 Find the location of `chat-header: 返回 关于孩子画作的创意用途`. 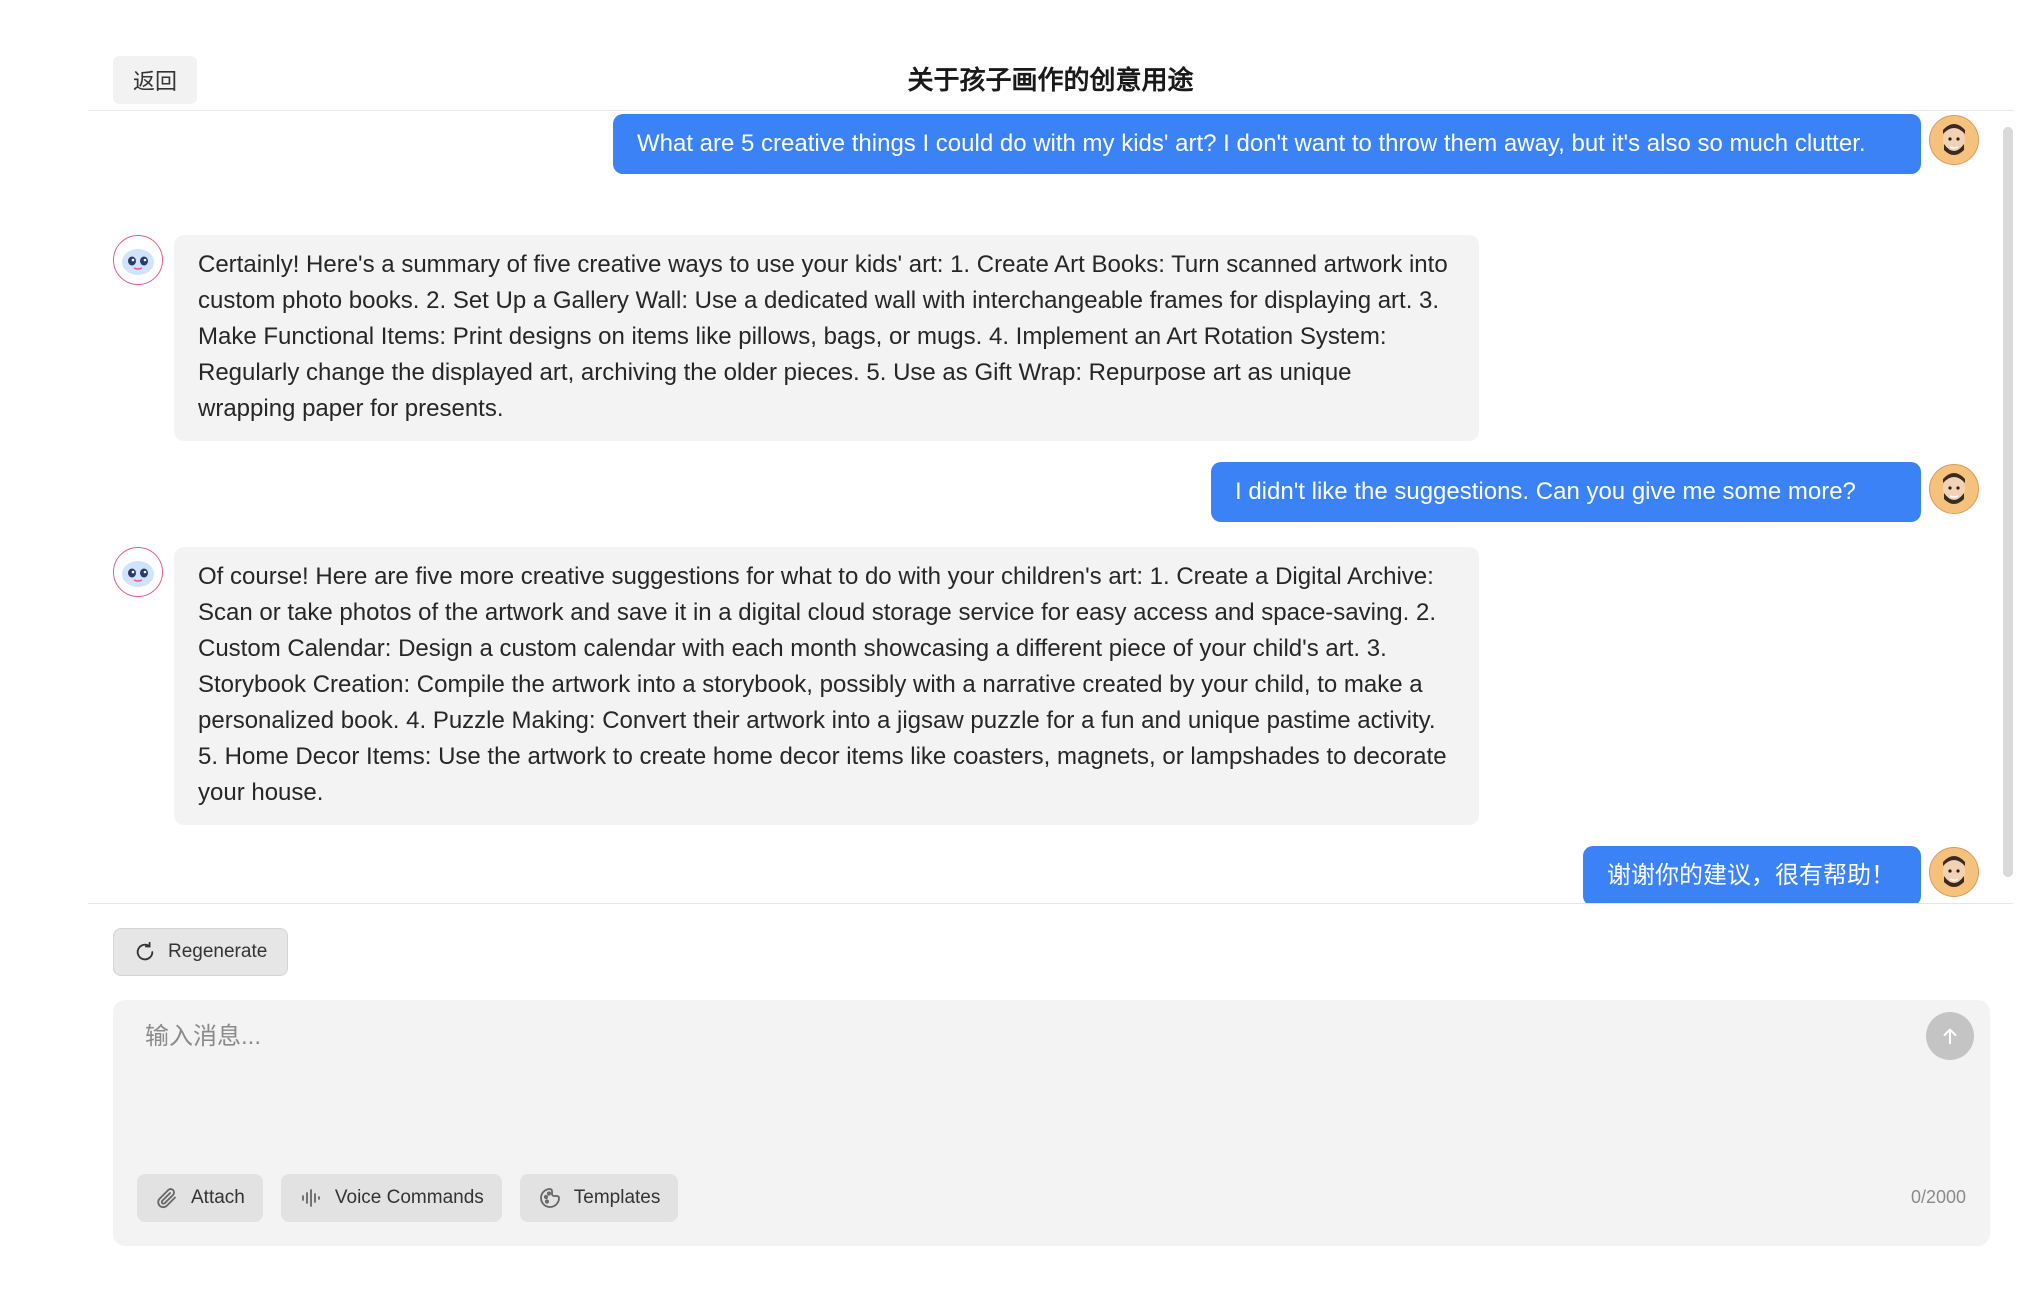

chat-header: 返回 关于孩子画作的创意用途 is located at coordinates (1050, 80).